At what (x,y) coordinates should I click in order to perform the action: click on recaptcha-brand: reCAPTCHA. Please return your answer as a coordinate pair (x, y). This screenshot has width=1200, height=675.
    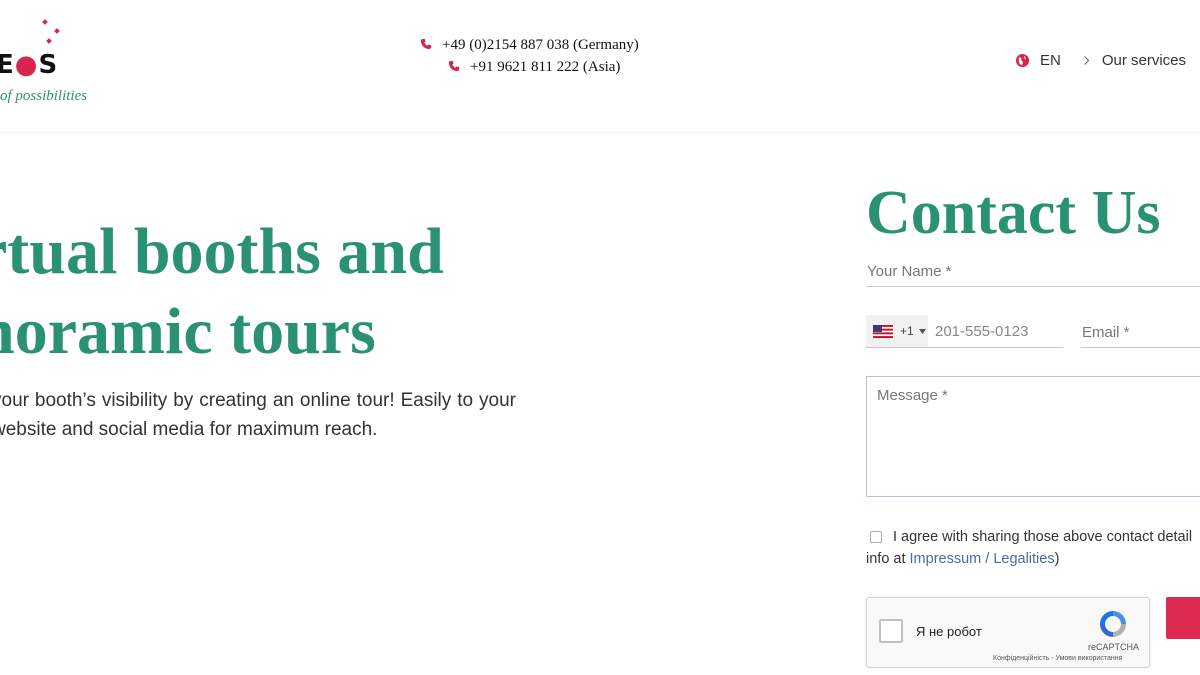
    Looking at the image, I should click on (1114, 647).